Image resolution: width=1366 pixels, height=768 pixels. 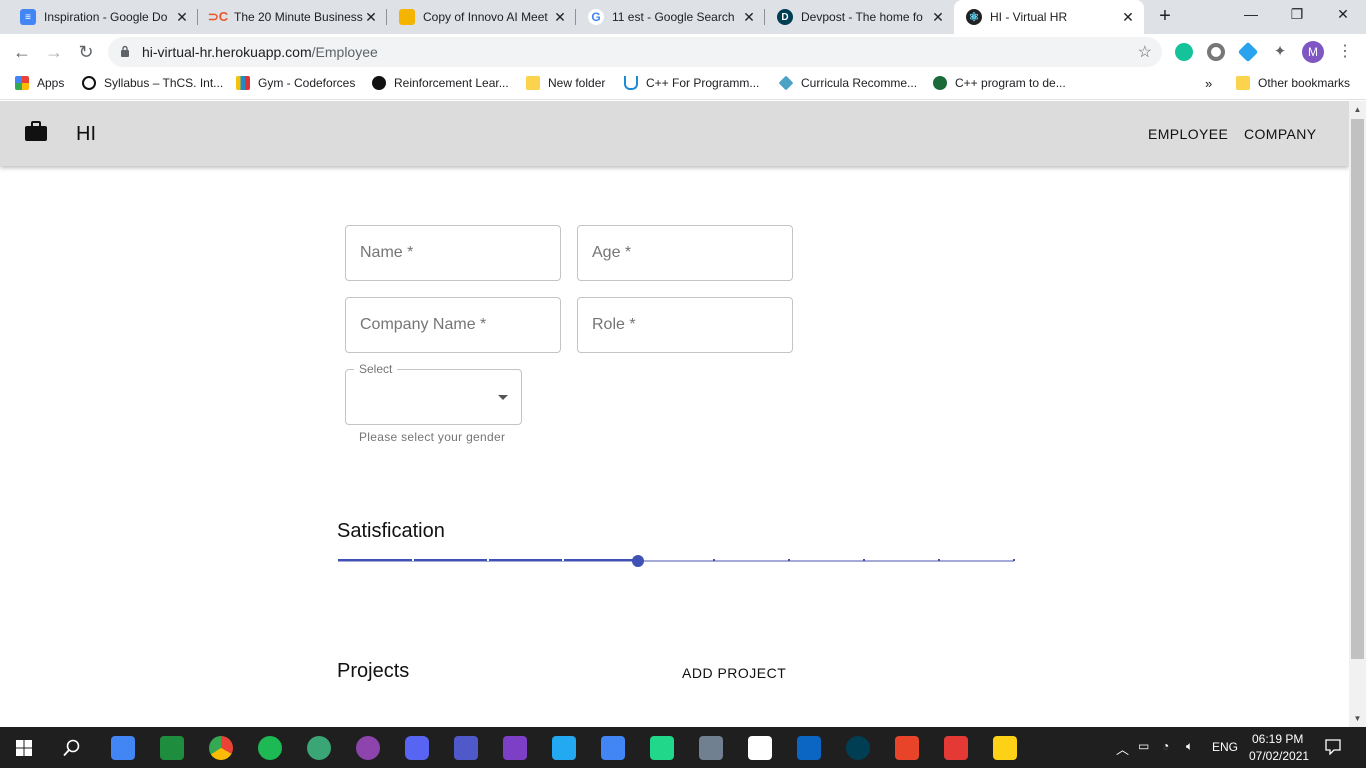 I want to click on language-indicator: ENG, so click(x=1225, y=747).